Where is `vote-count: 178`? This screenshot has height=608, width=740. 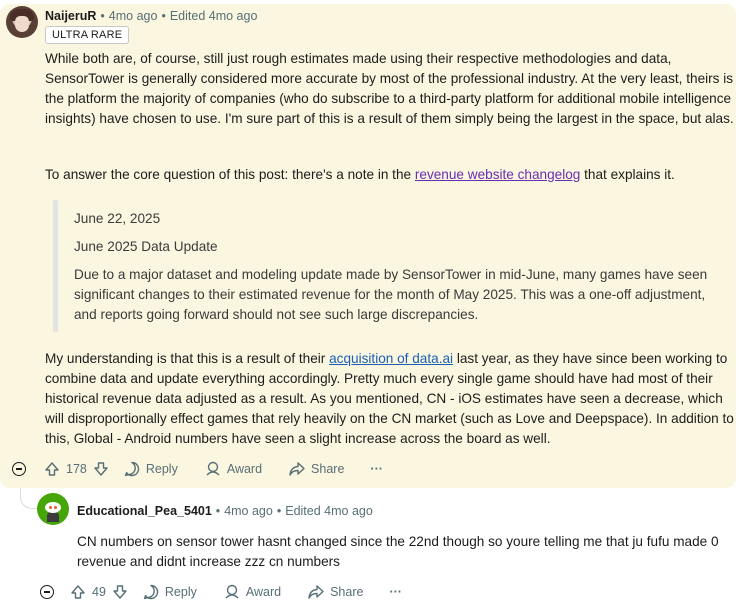 vote-count: 178 is located at coordinates (76, 469).